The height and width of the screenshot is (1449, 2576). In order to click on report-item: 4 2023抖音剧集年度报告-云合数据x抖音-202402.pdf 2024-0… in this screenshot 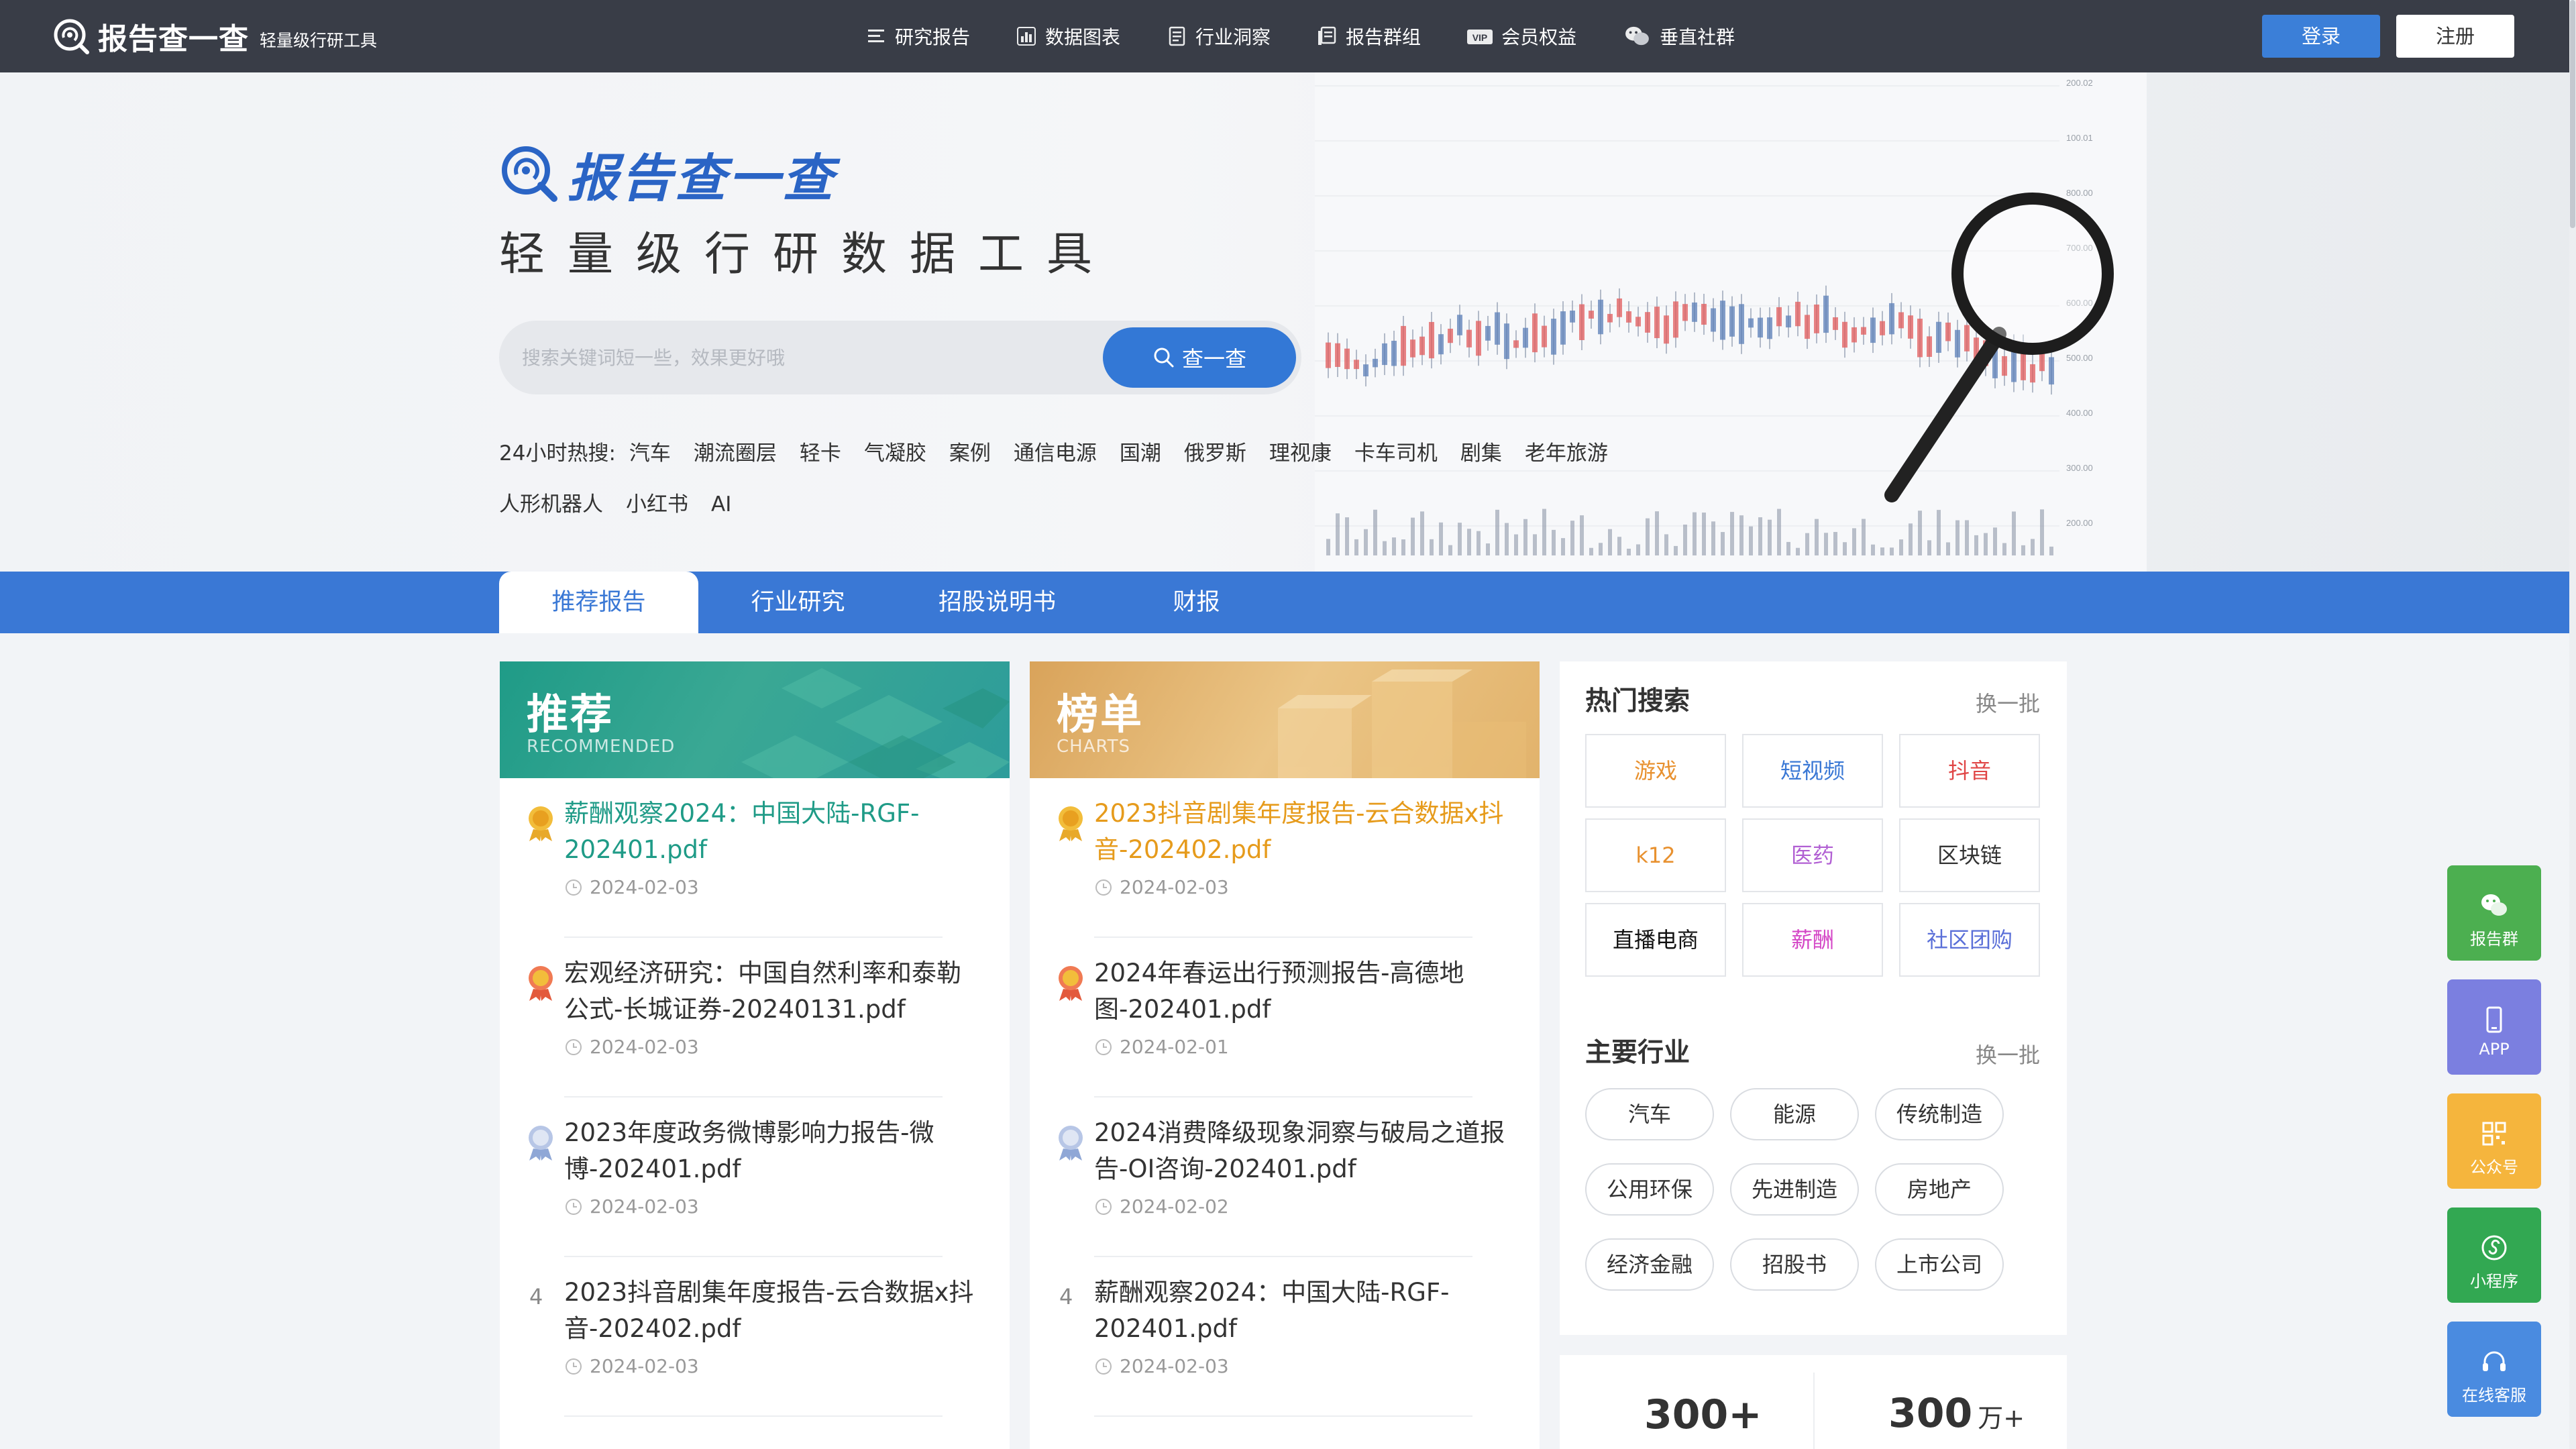, I will do `click(748, 1337)`.